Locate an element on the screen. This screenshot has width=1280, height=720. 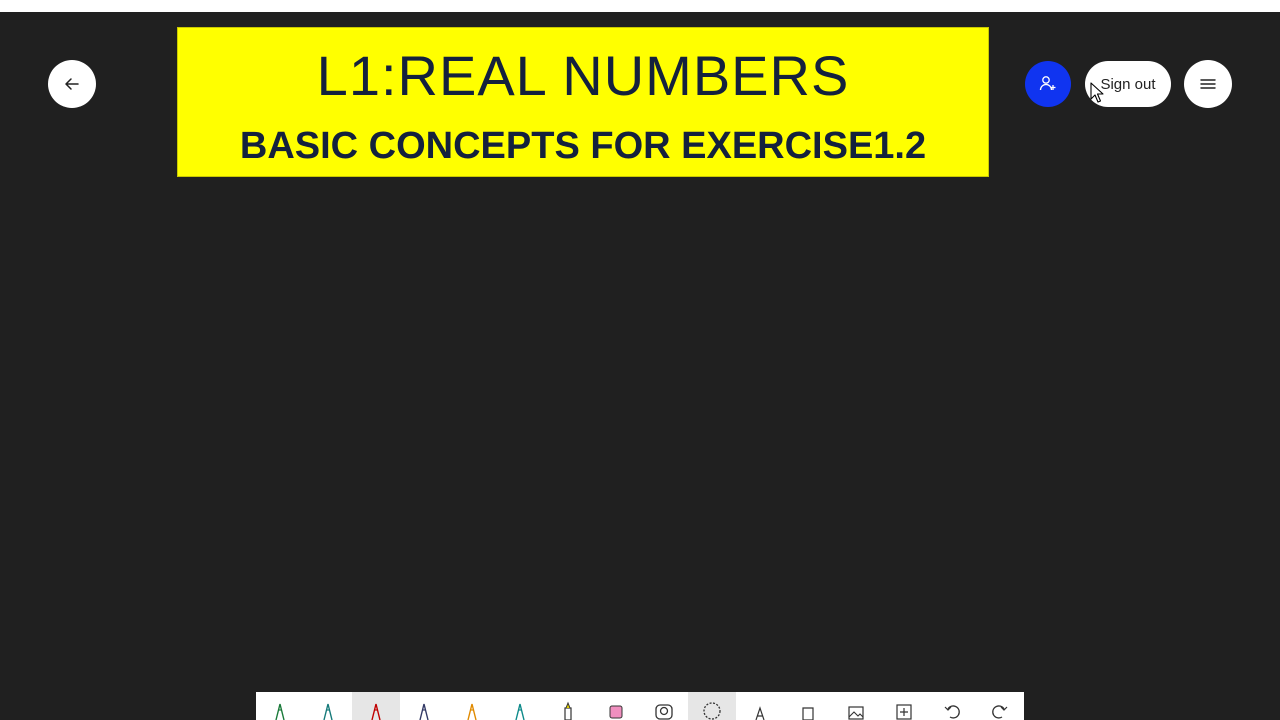
add-person-icon is located at coordinates (1047, 83).